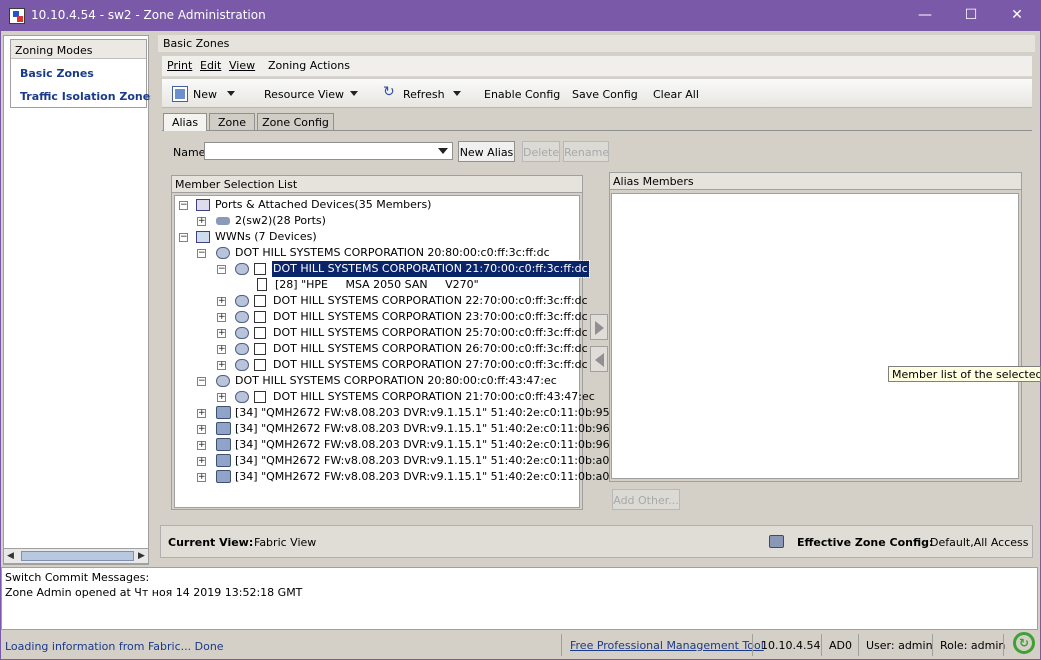 Image resolution: width=1041 pixels, height=660 pixels. I want to click on window-title: 10.10.4.54 - sw2 - Zone Administration, so click(148, 15).